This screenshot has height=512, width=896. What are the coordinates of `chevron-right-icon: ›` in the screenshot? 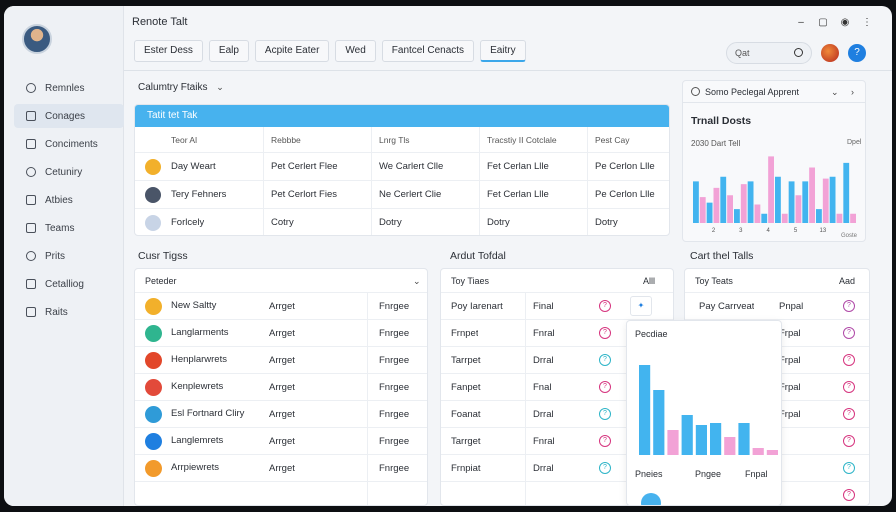 It's located at (852, 92).